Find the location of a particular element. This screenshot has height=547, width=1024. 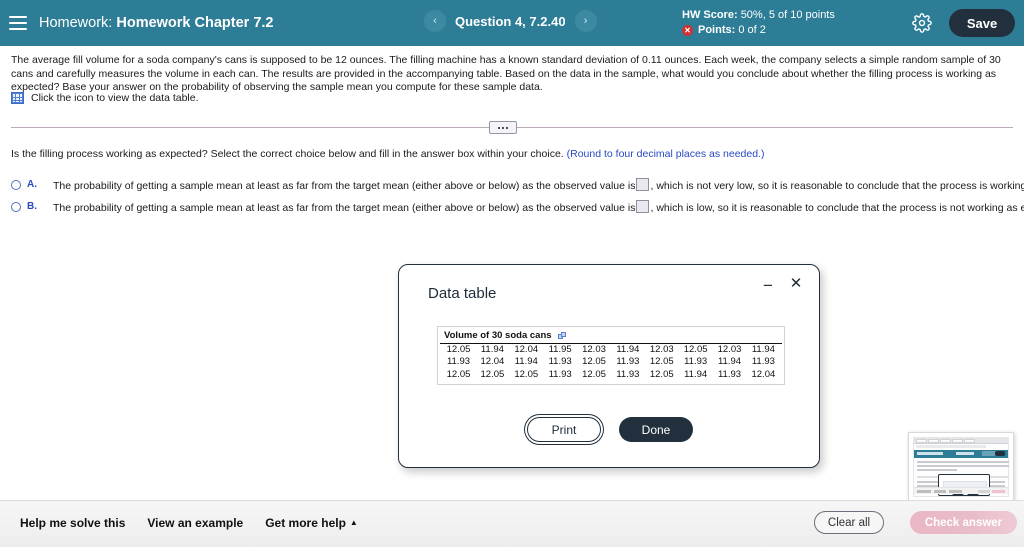

thumbnail-inner is located at coordinates (961, 467).